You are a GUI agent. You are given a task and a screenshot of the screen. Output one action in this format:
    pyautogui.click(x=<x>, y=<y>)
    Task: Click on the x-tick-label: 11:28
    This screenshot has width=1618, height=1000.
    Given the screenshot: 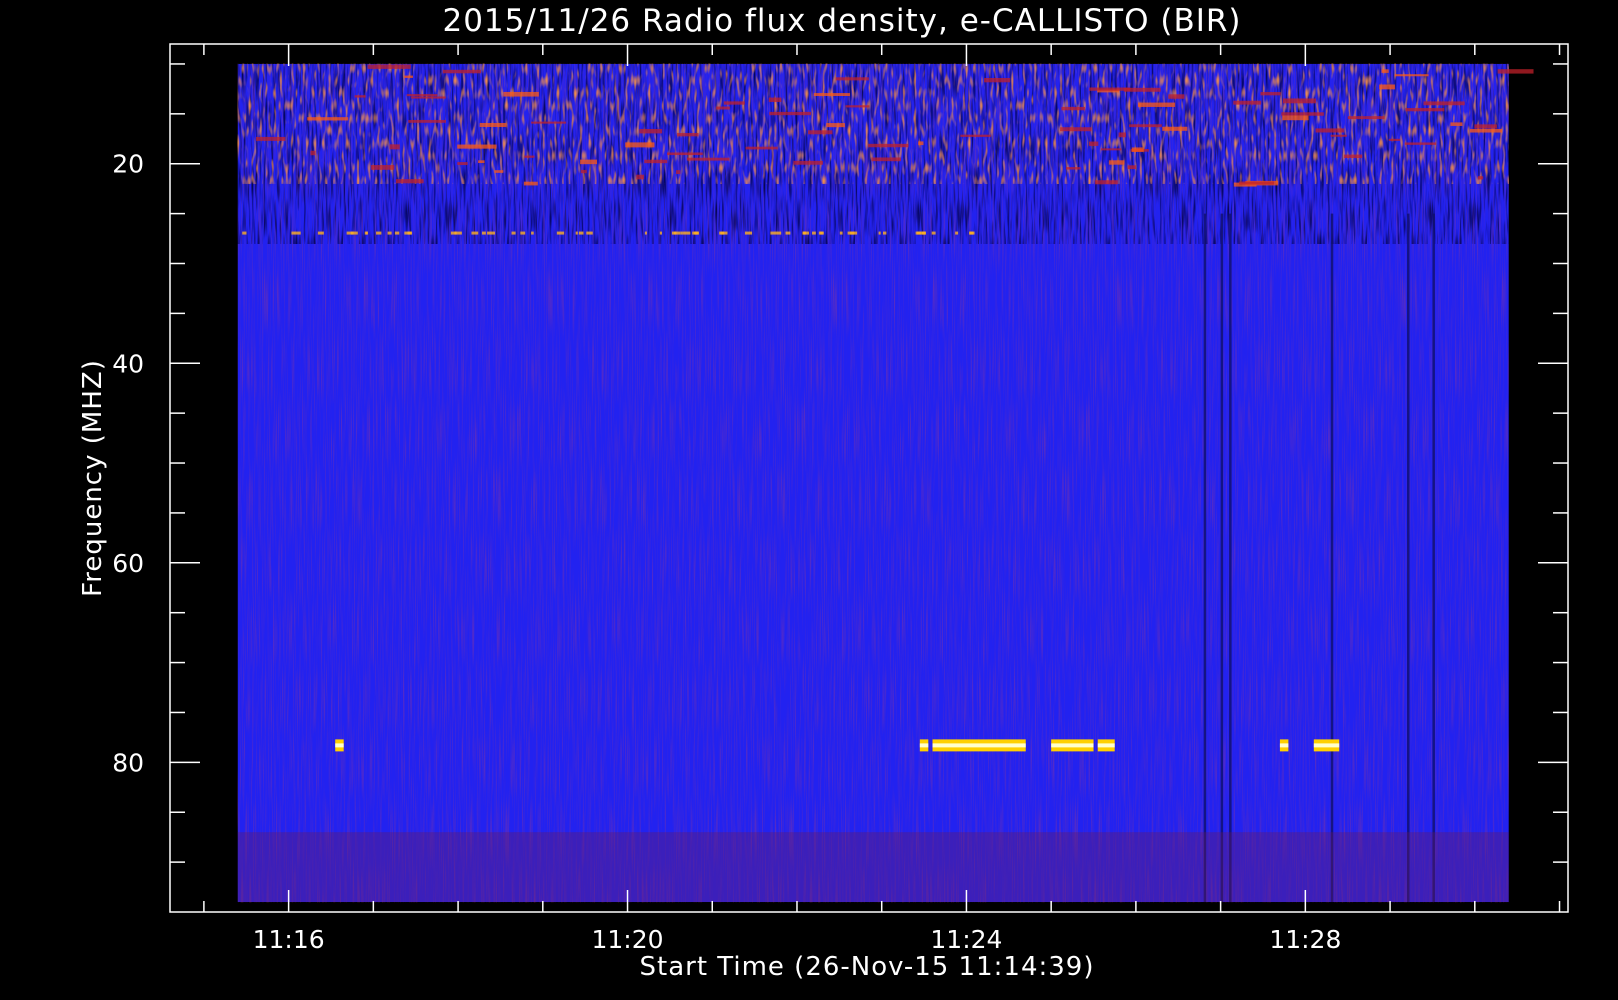 What is the action you would take?
    pyautogui.click(x=1305, y=939)
    